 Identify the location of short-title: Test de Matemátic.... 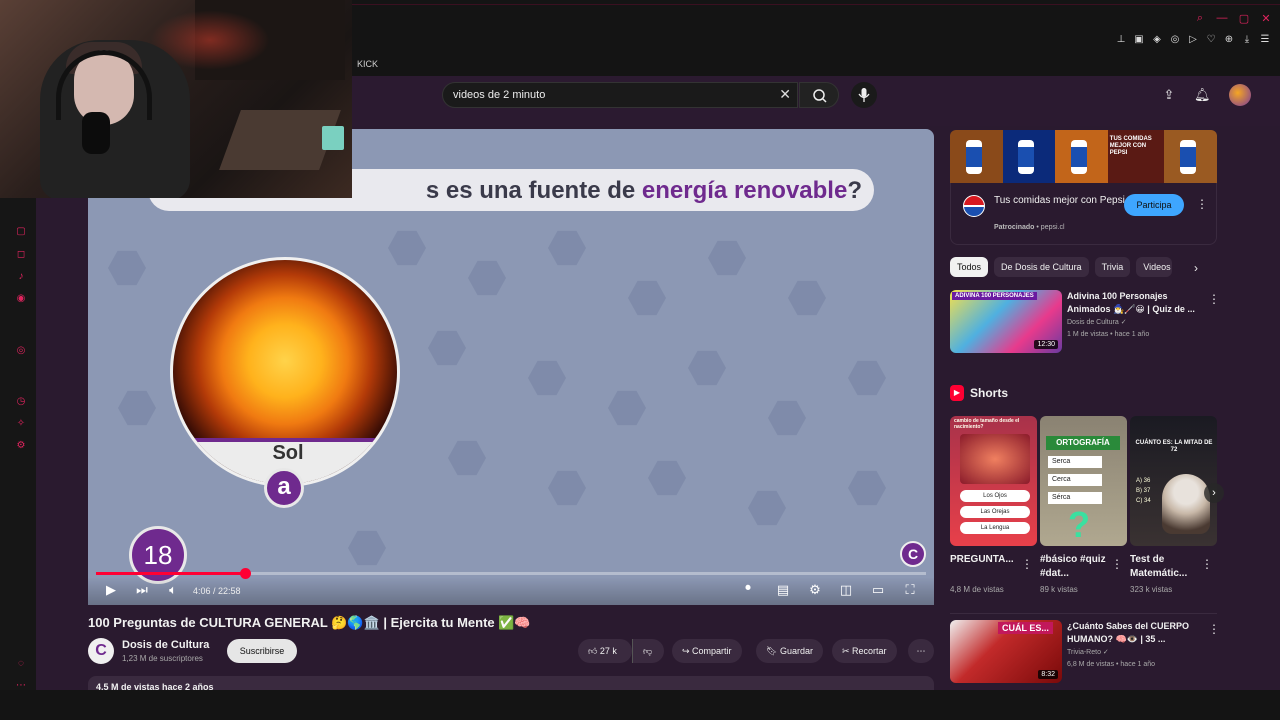
(1167, 567).